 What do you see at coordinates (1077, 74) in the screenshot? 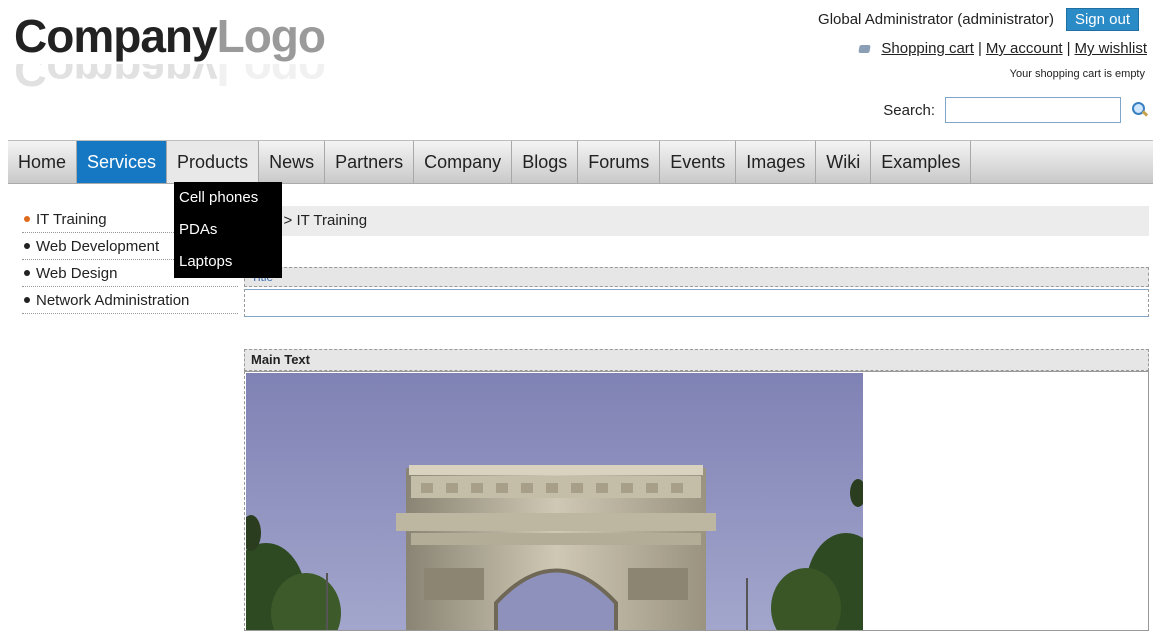
I see `cart-status: Your shopping cart is empty` at bounding box center [1077, 74].